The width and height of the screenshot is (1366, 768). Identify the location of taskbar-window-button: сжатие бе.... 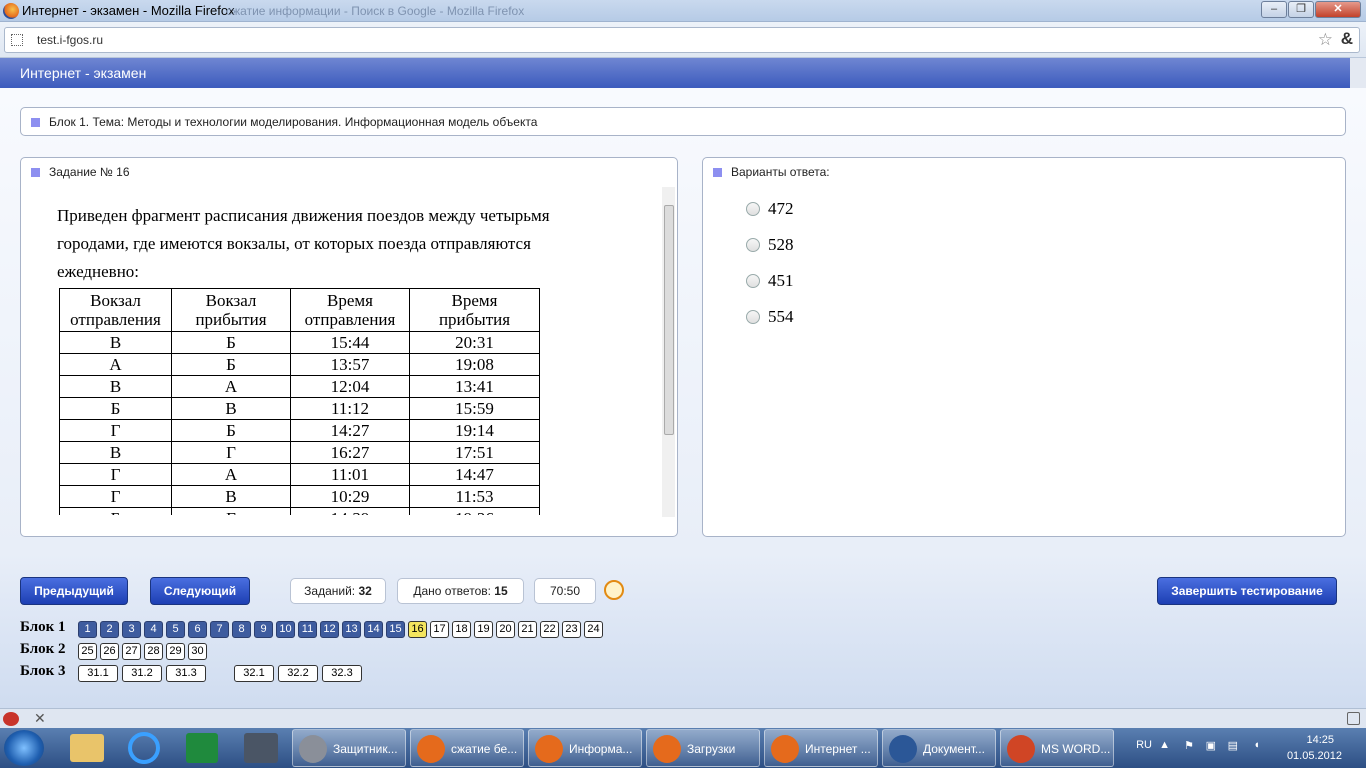
(467, 748).